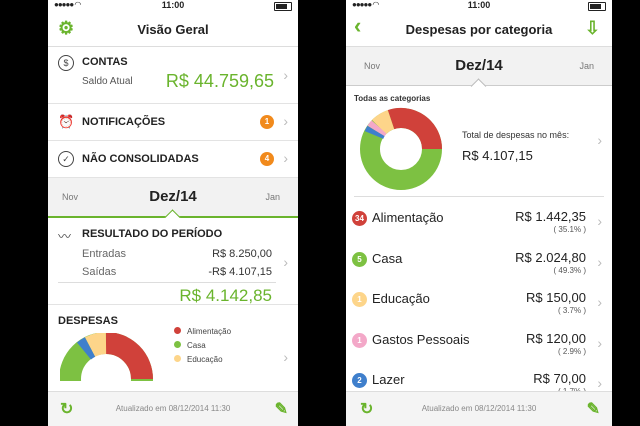 The width and height of the screenshot is (640, 426). Describe the element at coordinates (421, 339) in the screenshot. I see `category-name: Gastos Pessoais` at that location.